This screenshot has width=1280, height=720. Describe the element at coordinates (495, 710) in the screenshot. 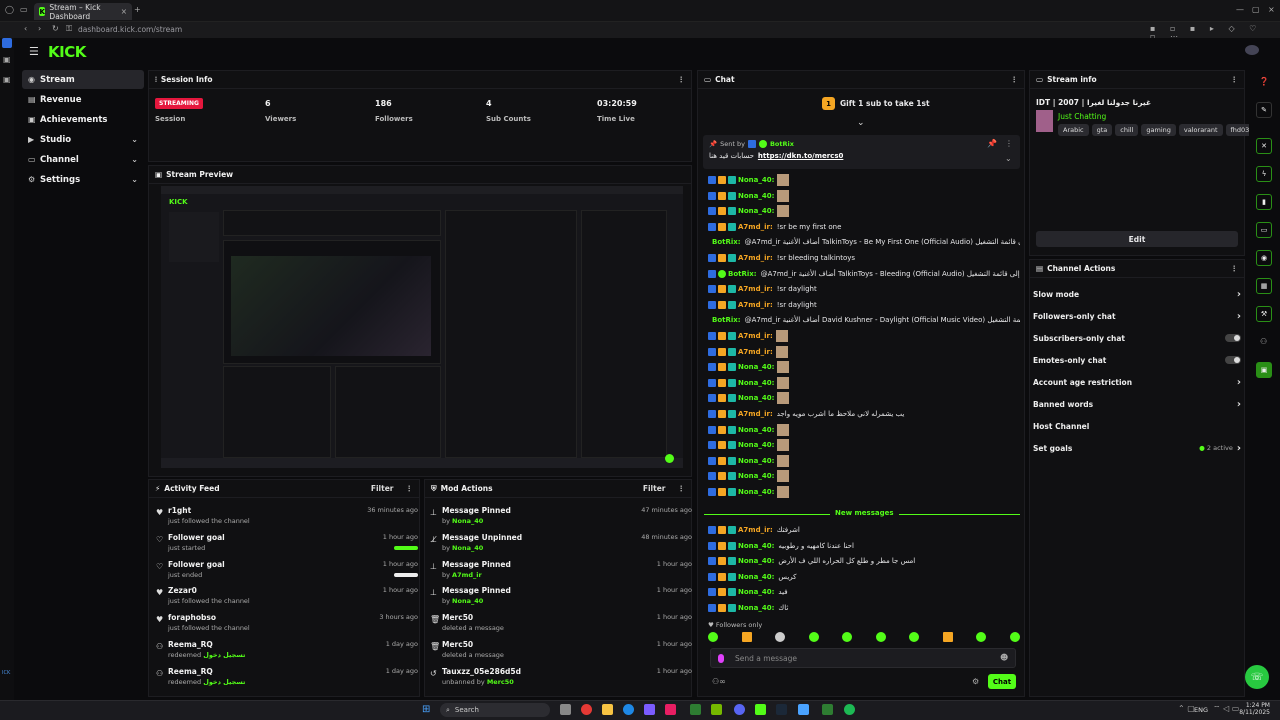

I see `taskbar-search: ⌕ Search` at that location.